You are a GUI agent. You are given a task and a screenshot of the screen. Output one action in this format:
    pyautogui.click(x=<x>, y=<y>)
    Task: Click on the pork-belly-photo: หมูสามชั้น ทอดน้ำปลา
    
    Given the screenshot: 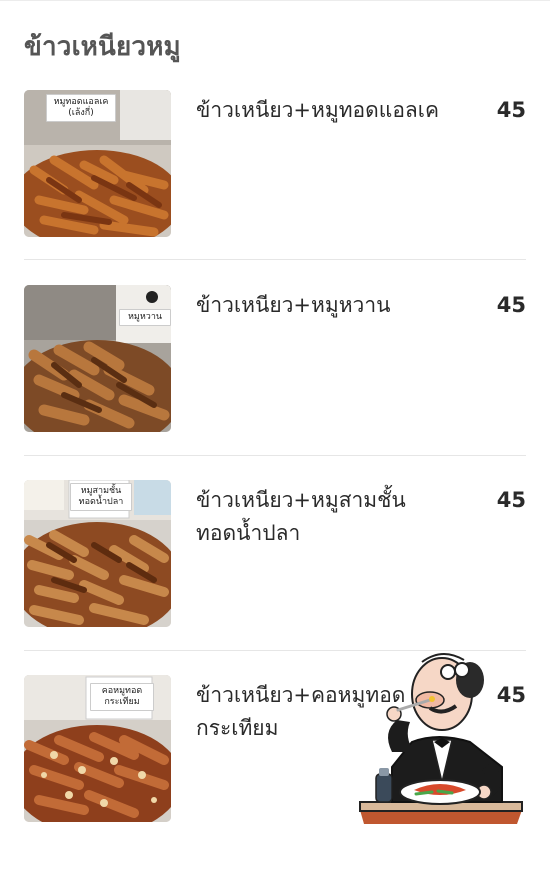 What is the action you would take?
    pyautogui.click(x=97, y=553)
    